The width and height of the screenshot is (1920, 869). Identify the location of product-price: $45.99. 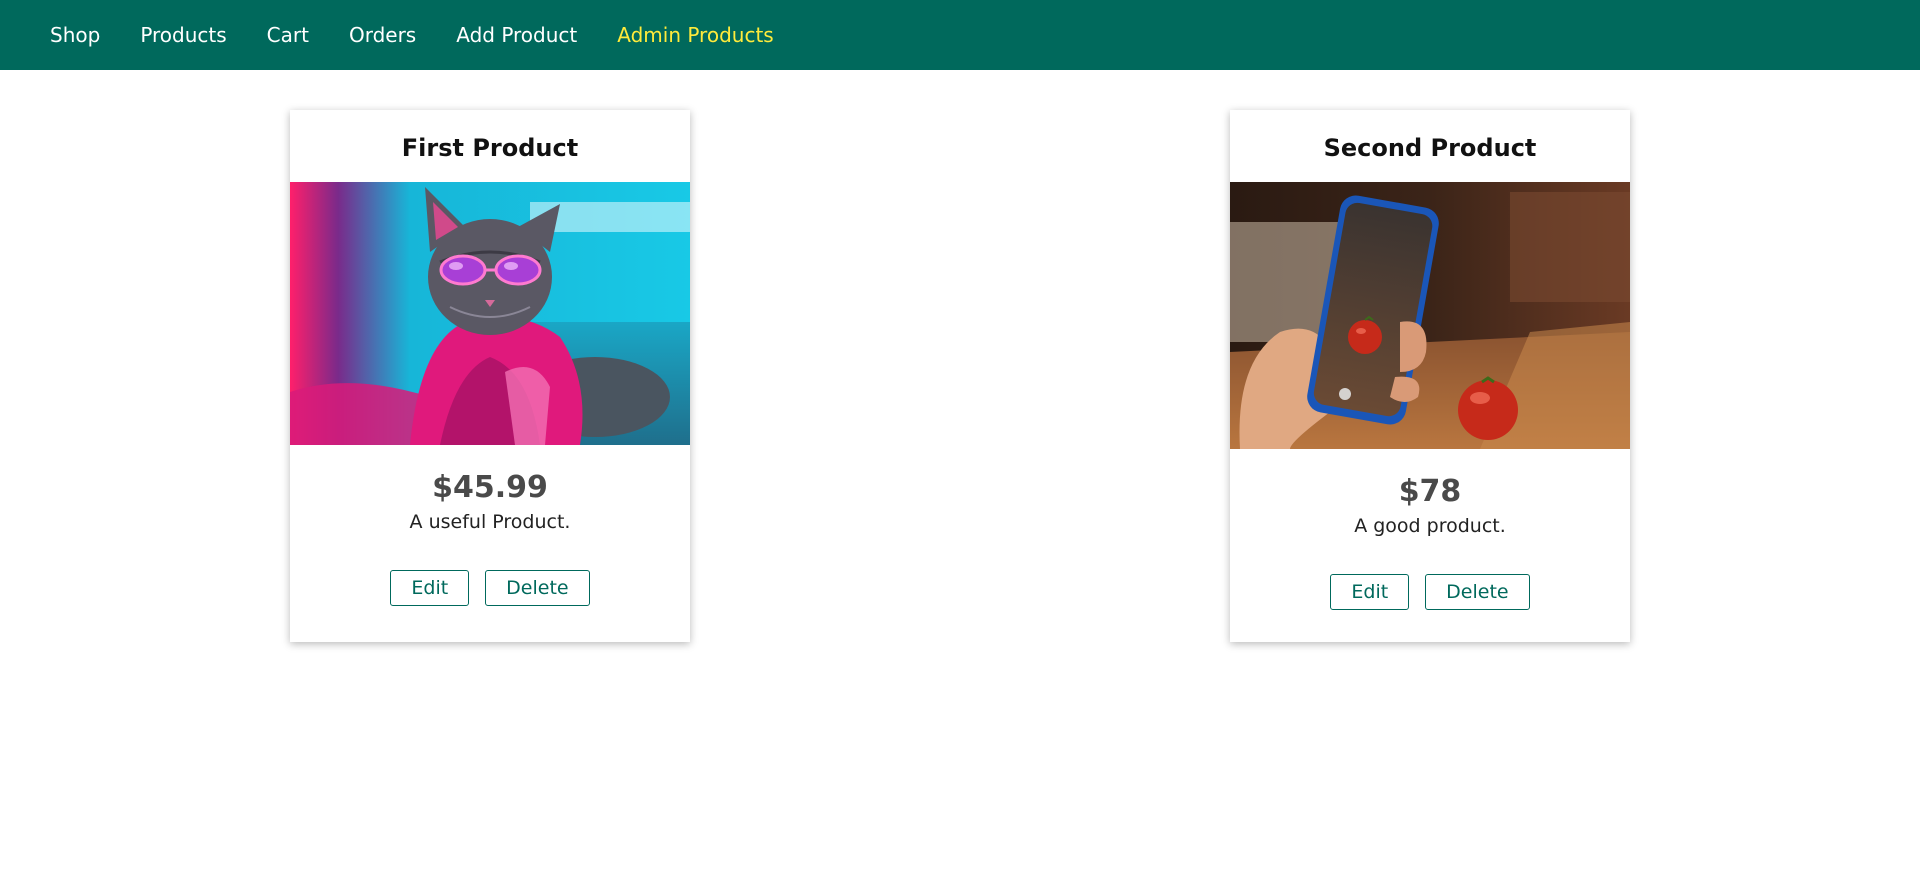
(490, 487).